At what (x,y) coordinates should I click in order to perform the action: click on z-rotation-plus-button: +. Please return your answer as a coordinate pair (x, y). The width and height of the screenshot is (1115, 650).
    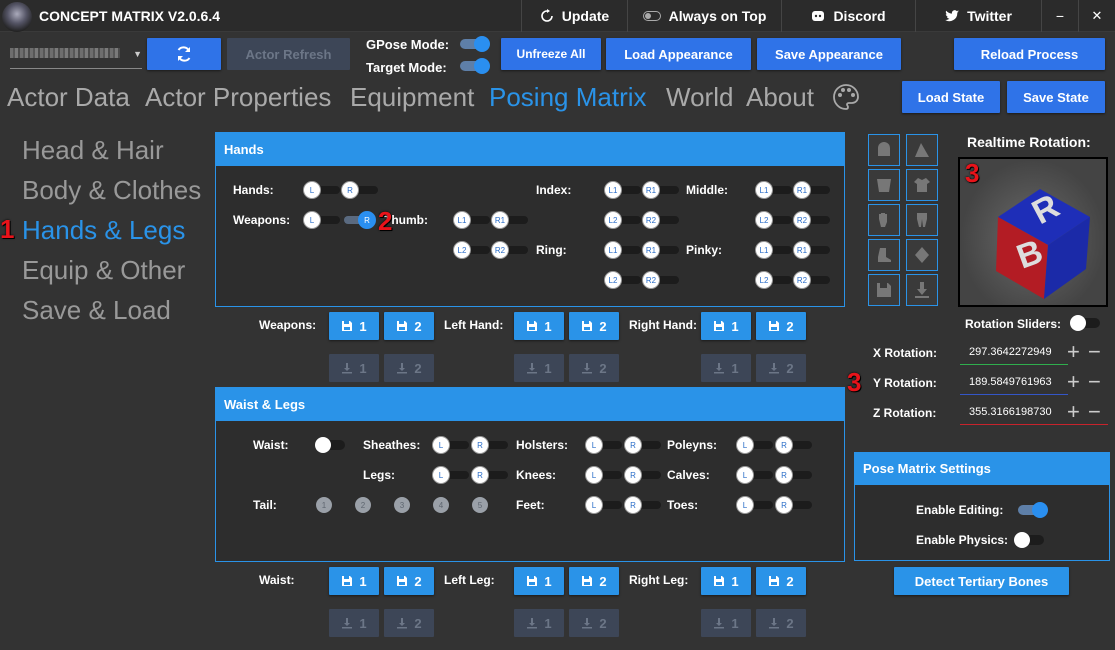
    Looking at the image, I should click on (1073, 412).